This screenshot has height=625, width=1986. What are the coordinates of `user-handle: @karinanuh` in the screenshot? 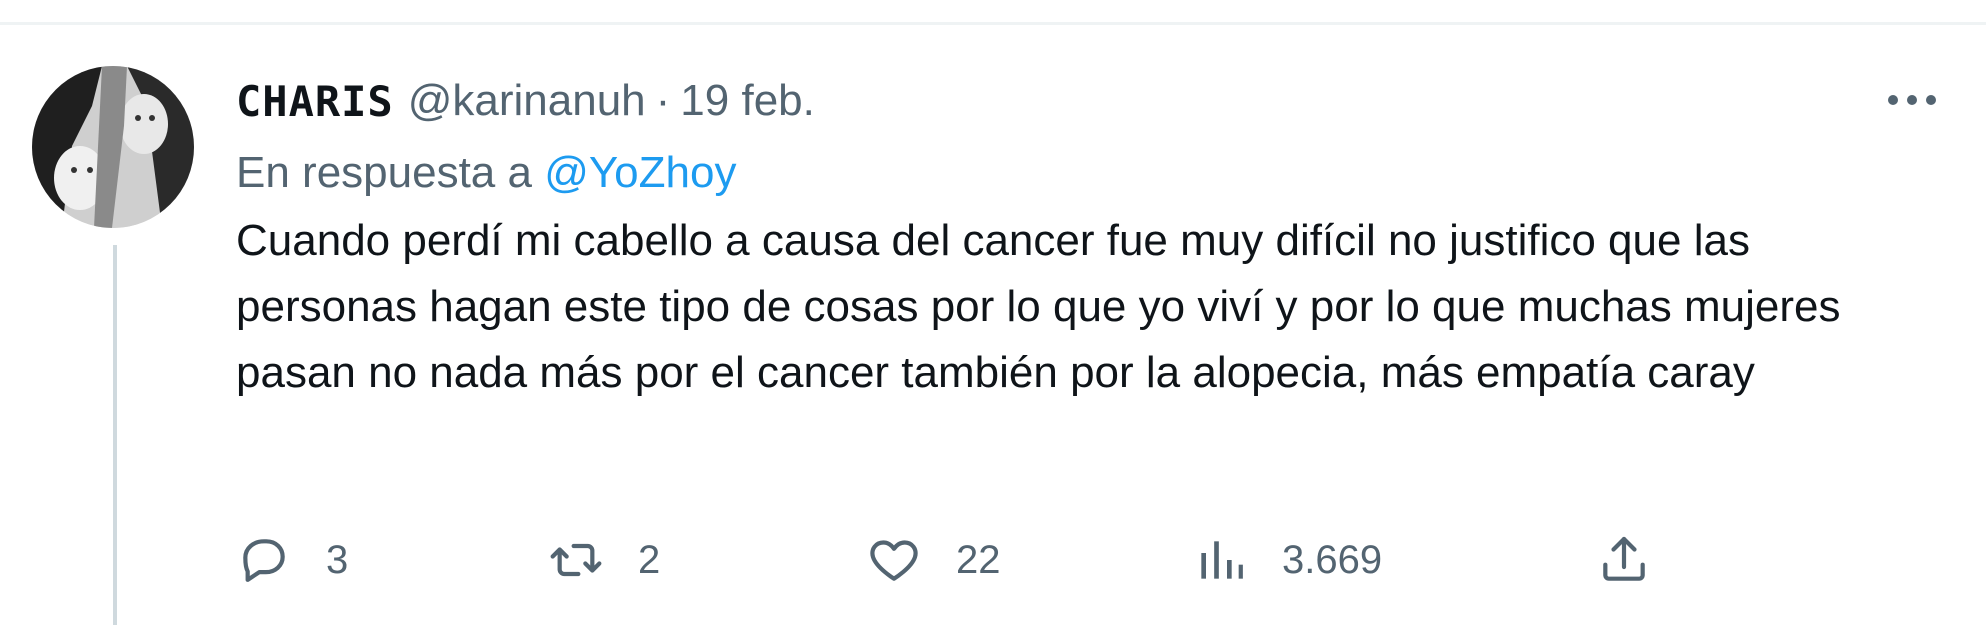 It's located at (527, 101).